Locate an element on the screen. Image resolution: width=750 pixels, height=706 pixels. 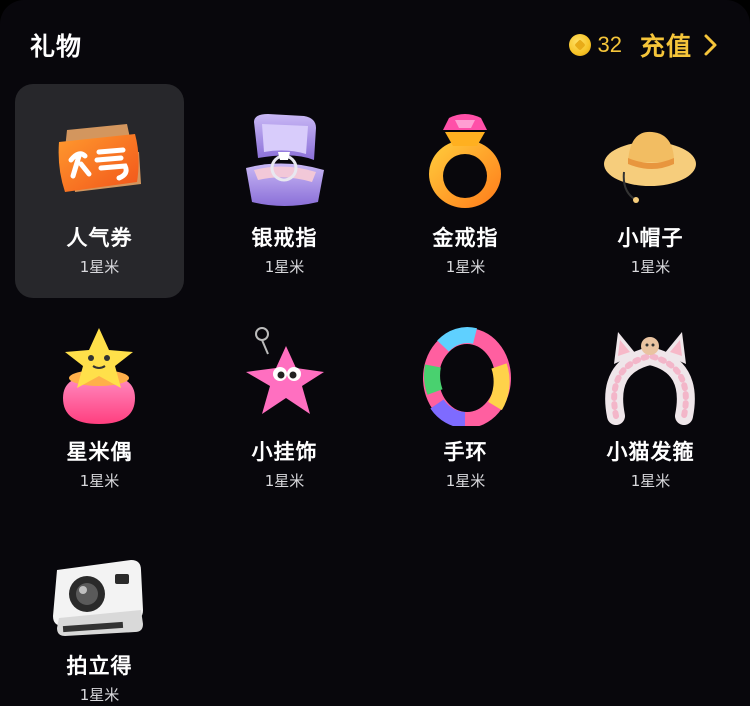
recharge-button: 充值 is located at coordinates (681, 45).